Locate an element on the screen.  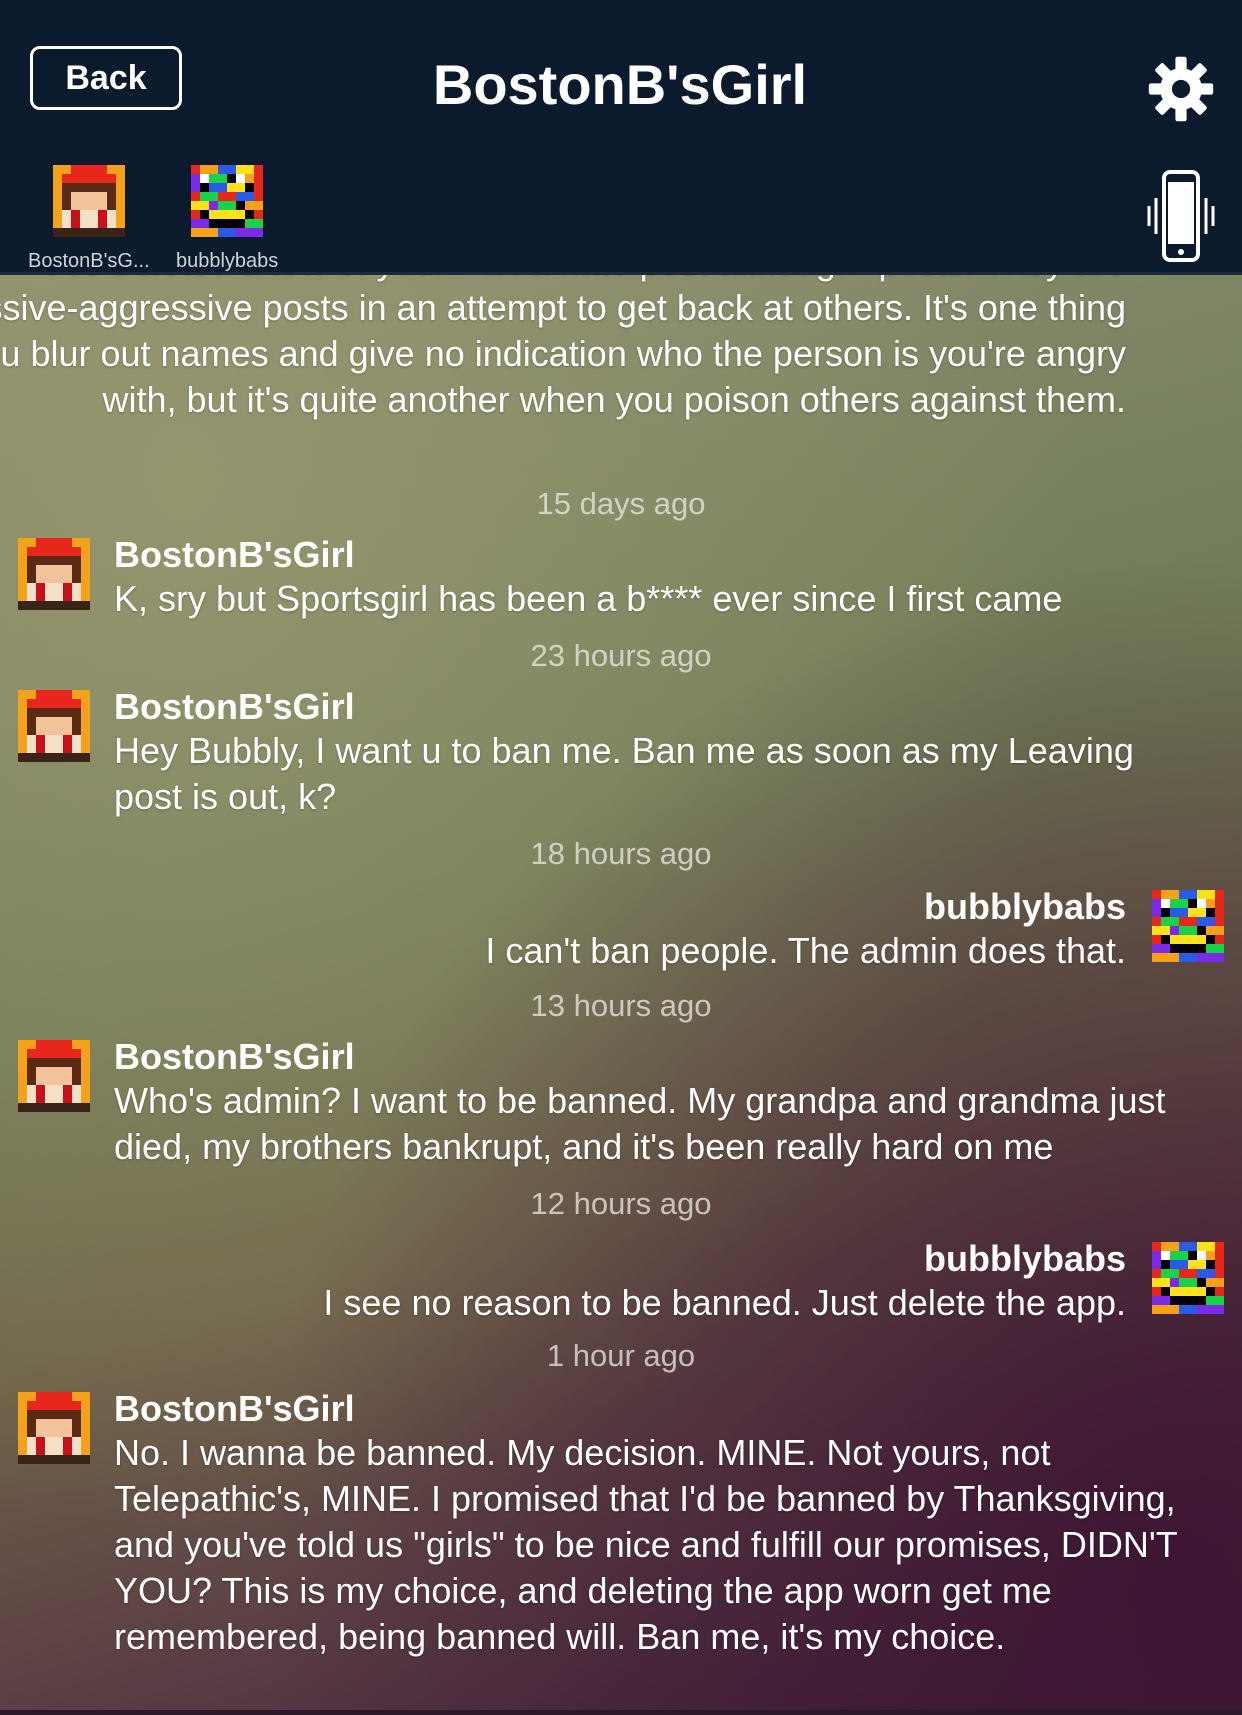
phone-vibrate-icon is located at coordinates (1181, 216).